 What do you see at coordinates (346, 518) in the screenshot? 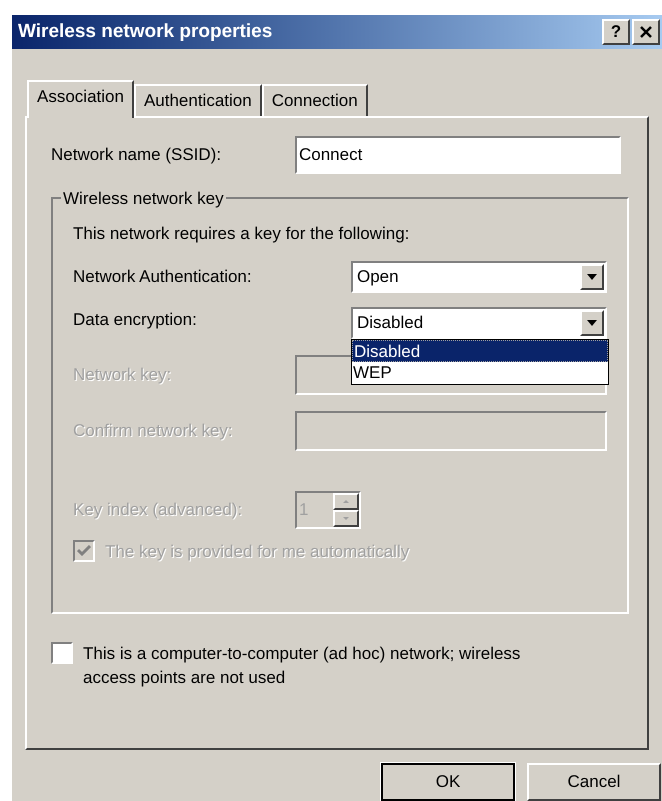
I see `down-arrow-icon` at bounding box center [346, 518].